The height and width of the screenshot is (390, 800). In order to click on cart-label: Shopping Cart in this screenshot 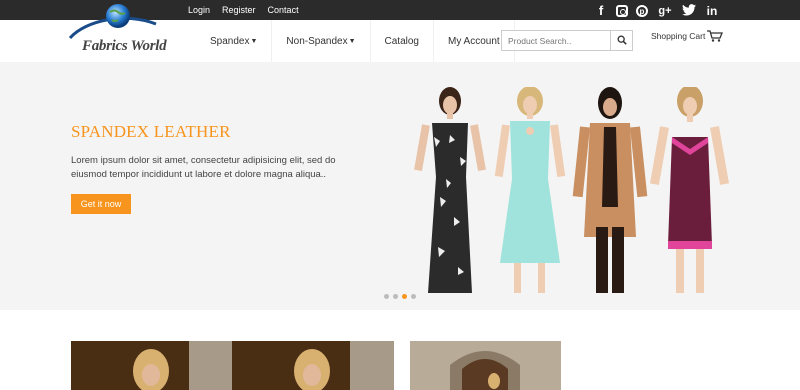, I will do `click(678, 36)`.